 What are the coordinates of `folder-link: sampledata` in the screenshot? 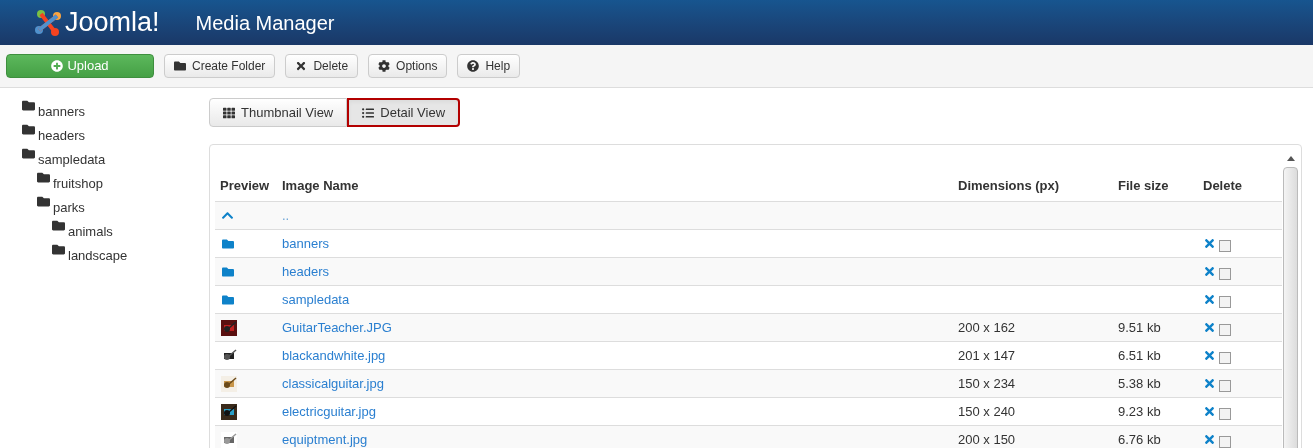 It's located at (72, 159).